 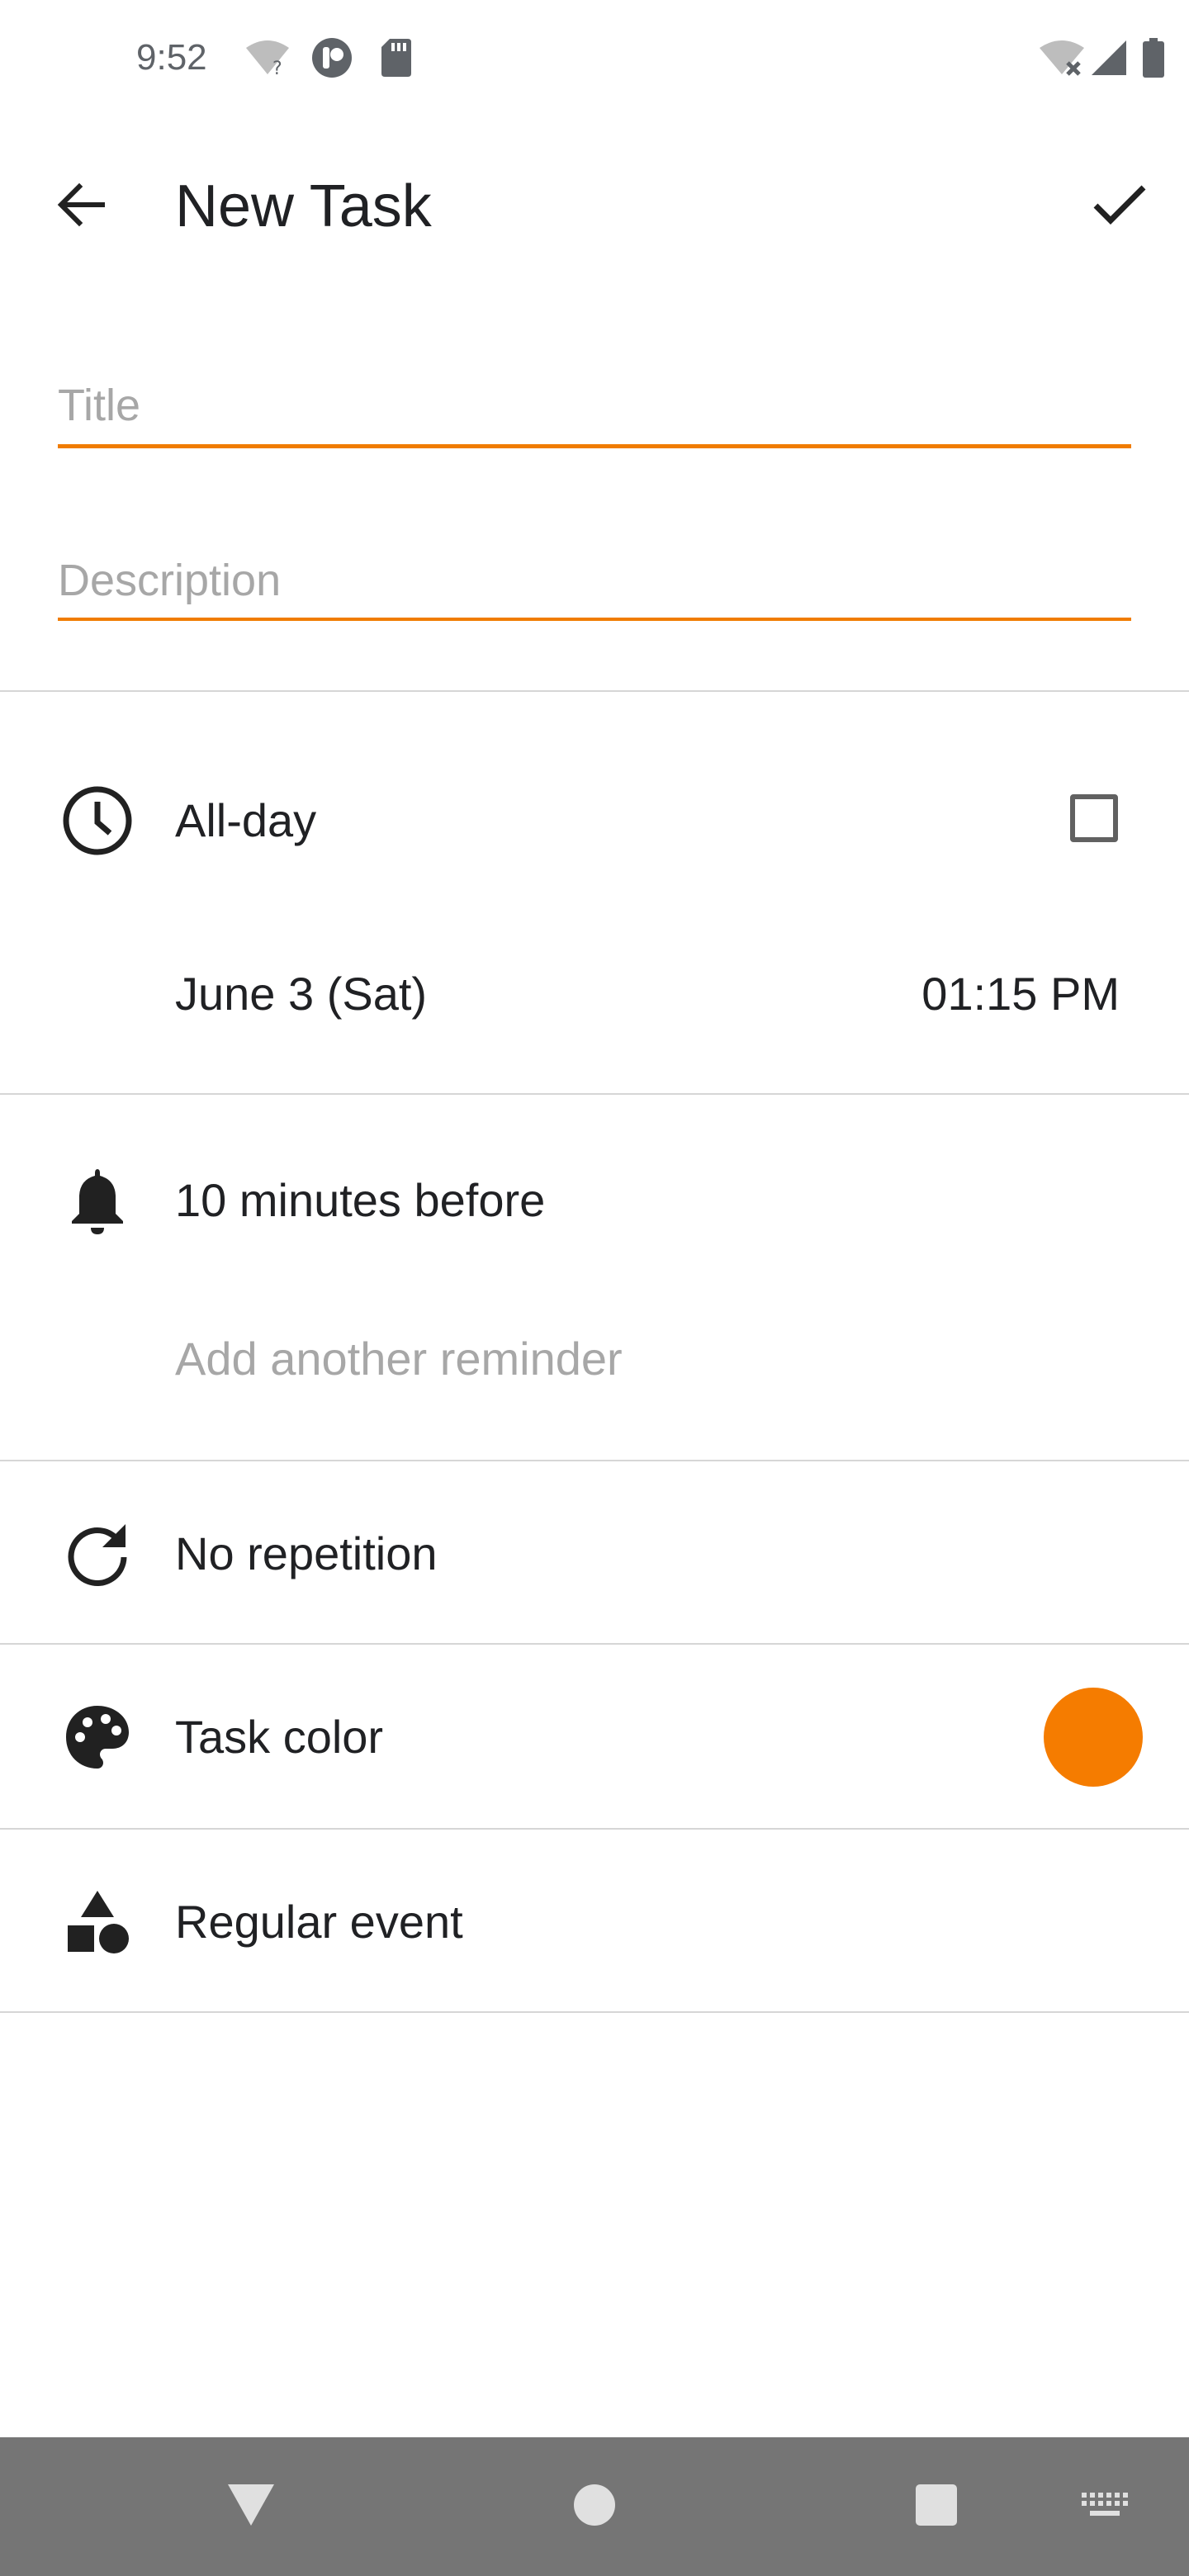 I want to click on keyboard-icon, so click(x=1105, y=2507).